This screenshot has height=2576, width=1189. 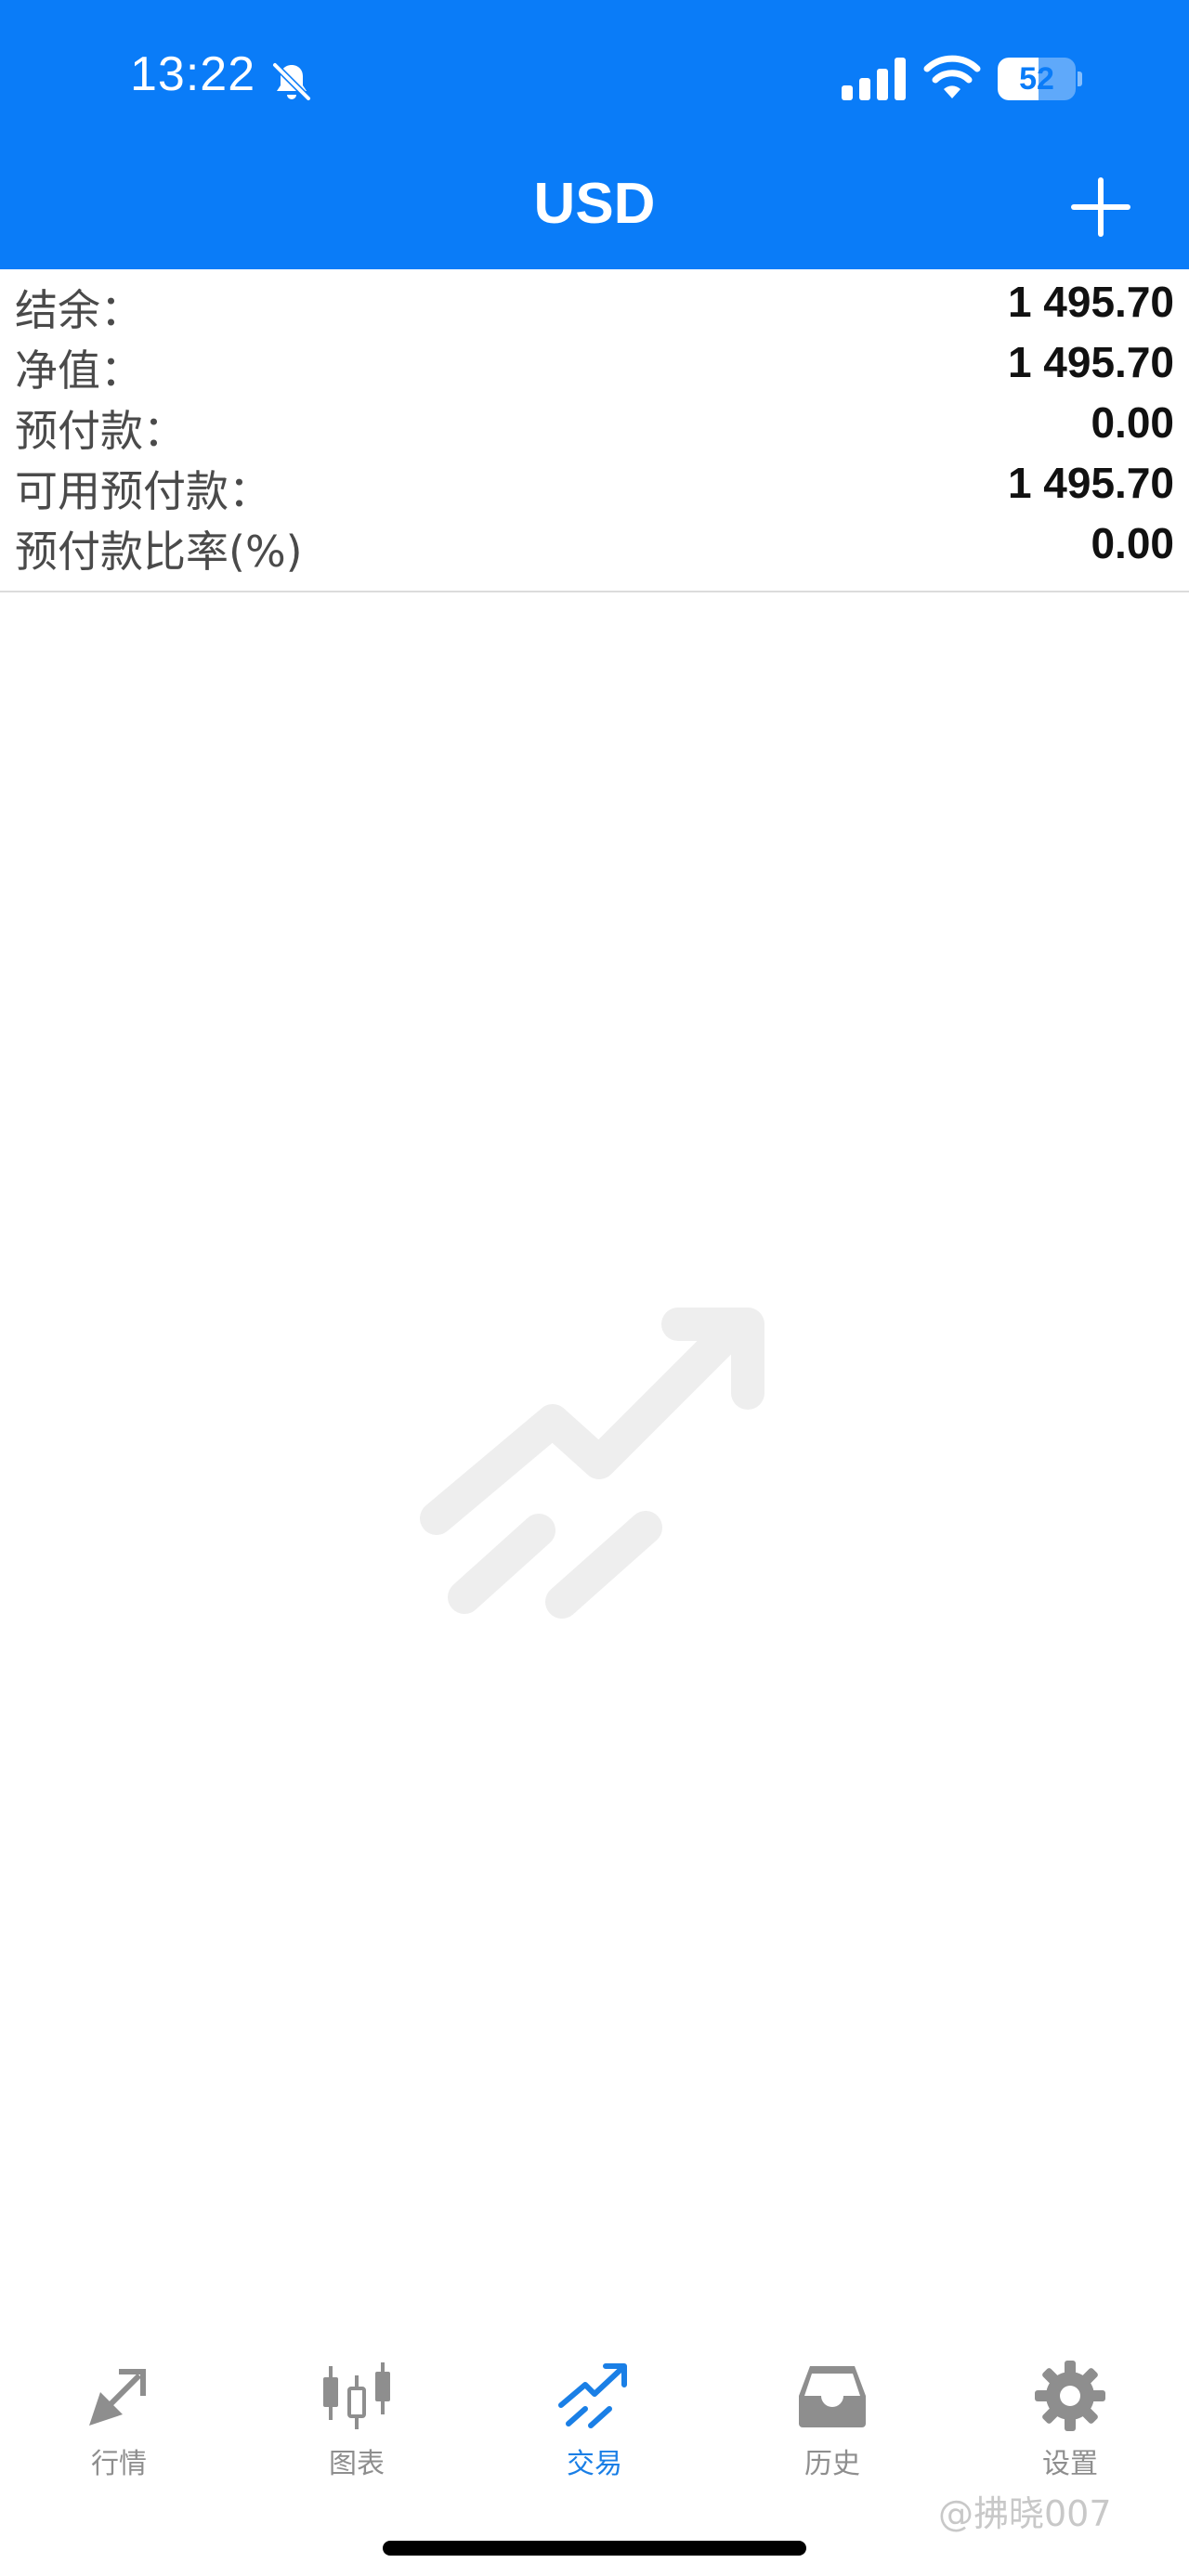 I want to click on equity-value: 1 495.70, so click(x=1091, y=362).